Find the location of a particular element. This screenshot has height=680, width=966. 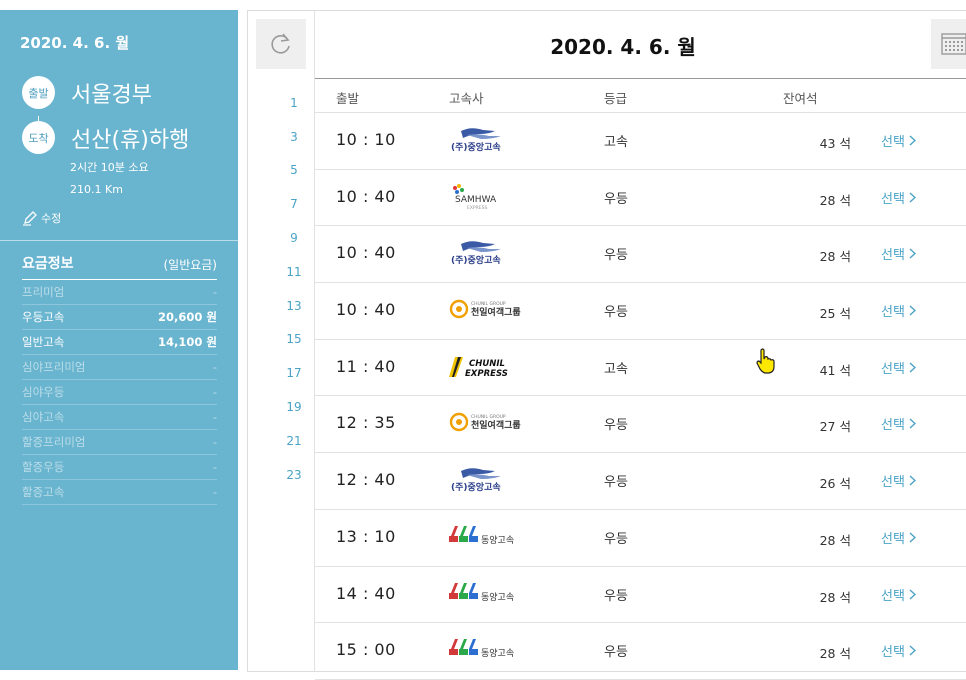

seat-count: 25 is located at coordinates (827, 314).